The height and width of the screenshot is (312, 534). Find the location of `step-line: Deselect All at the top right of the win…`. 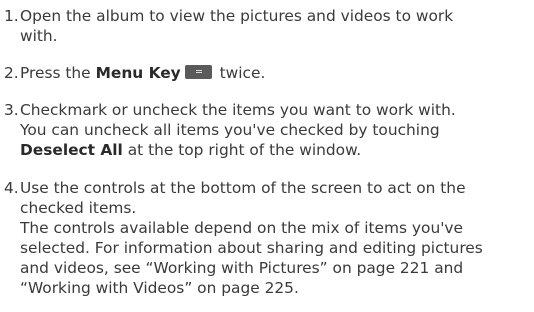

step-line: Deselect All at the top right of the win… is located at coordinates (277, 150).